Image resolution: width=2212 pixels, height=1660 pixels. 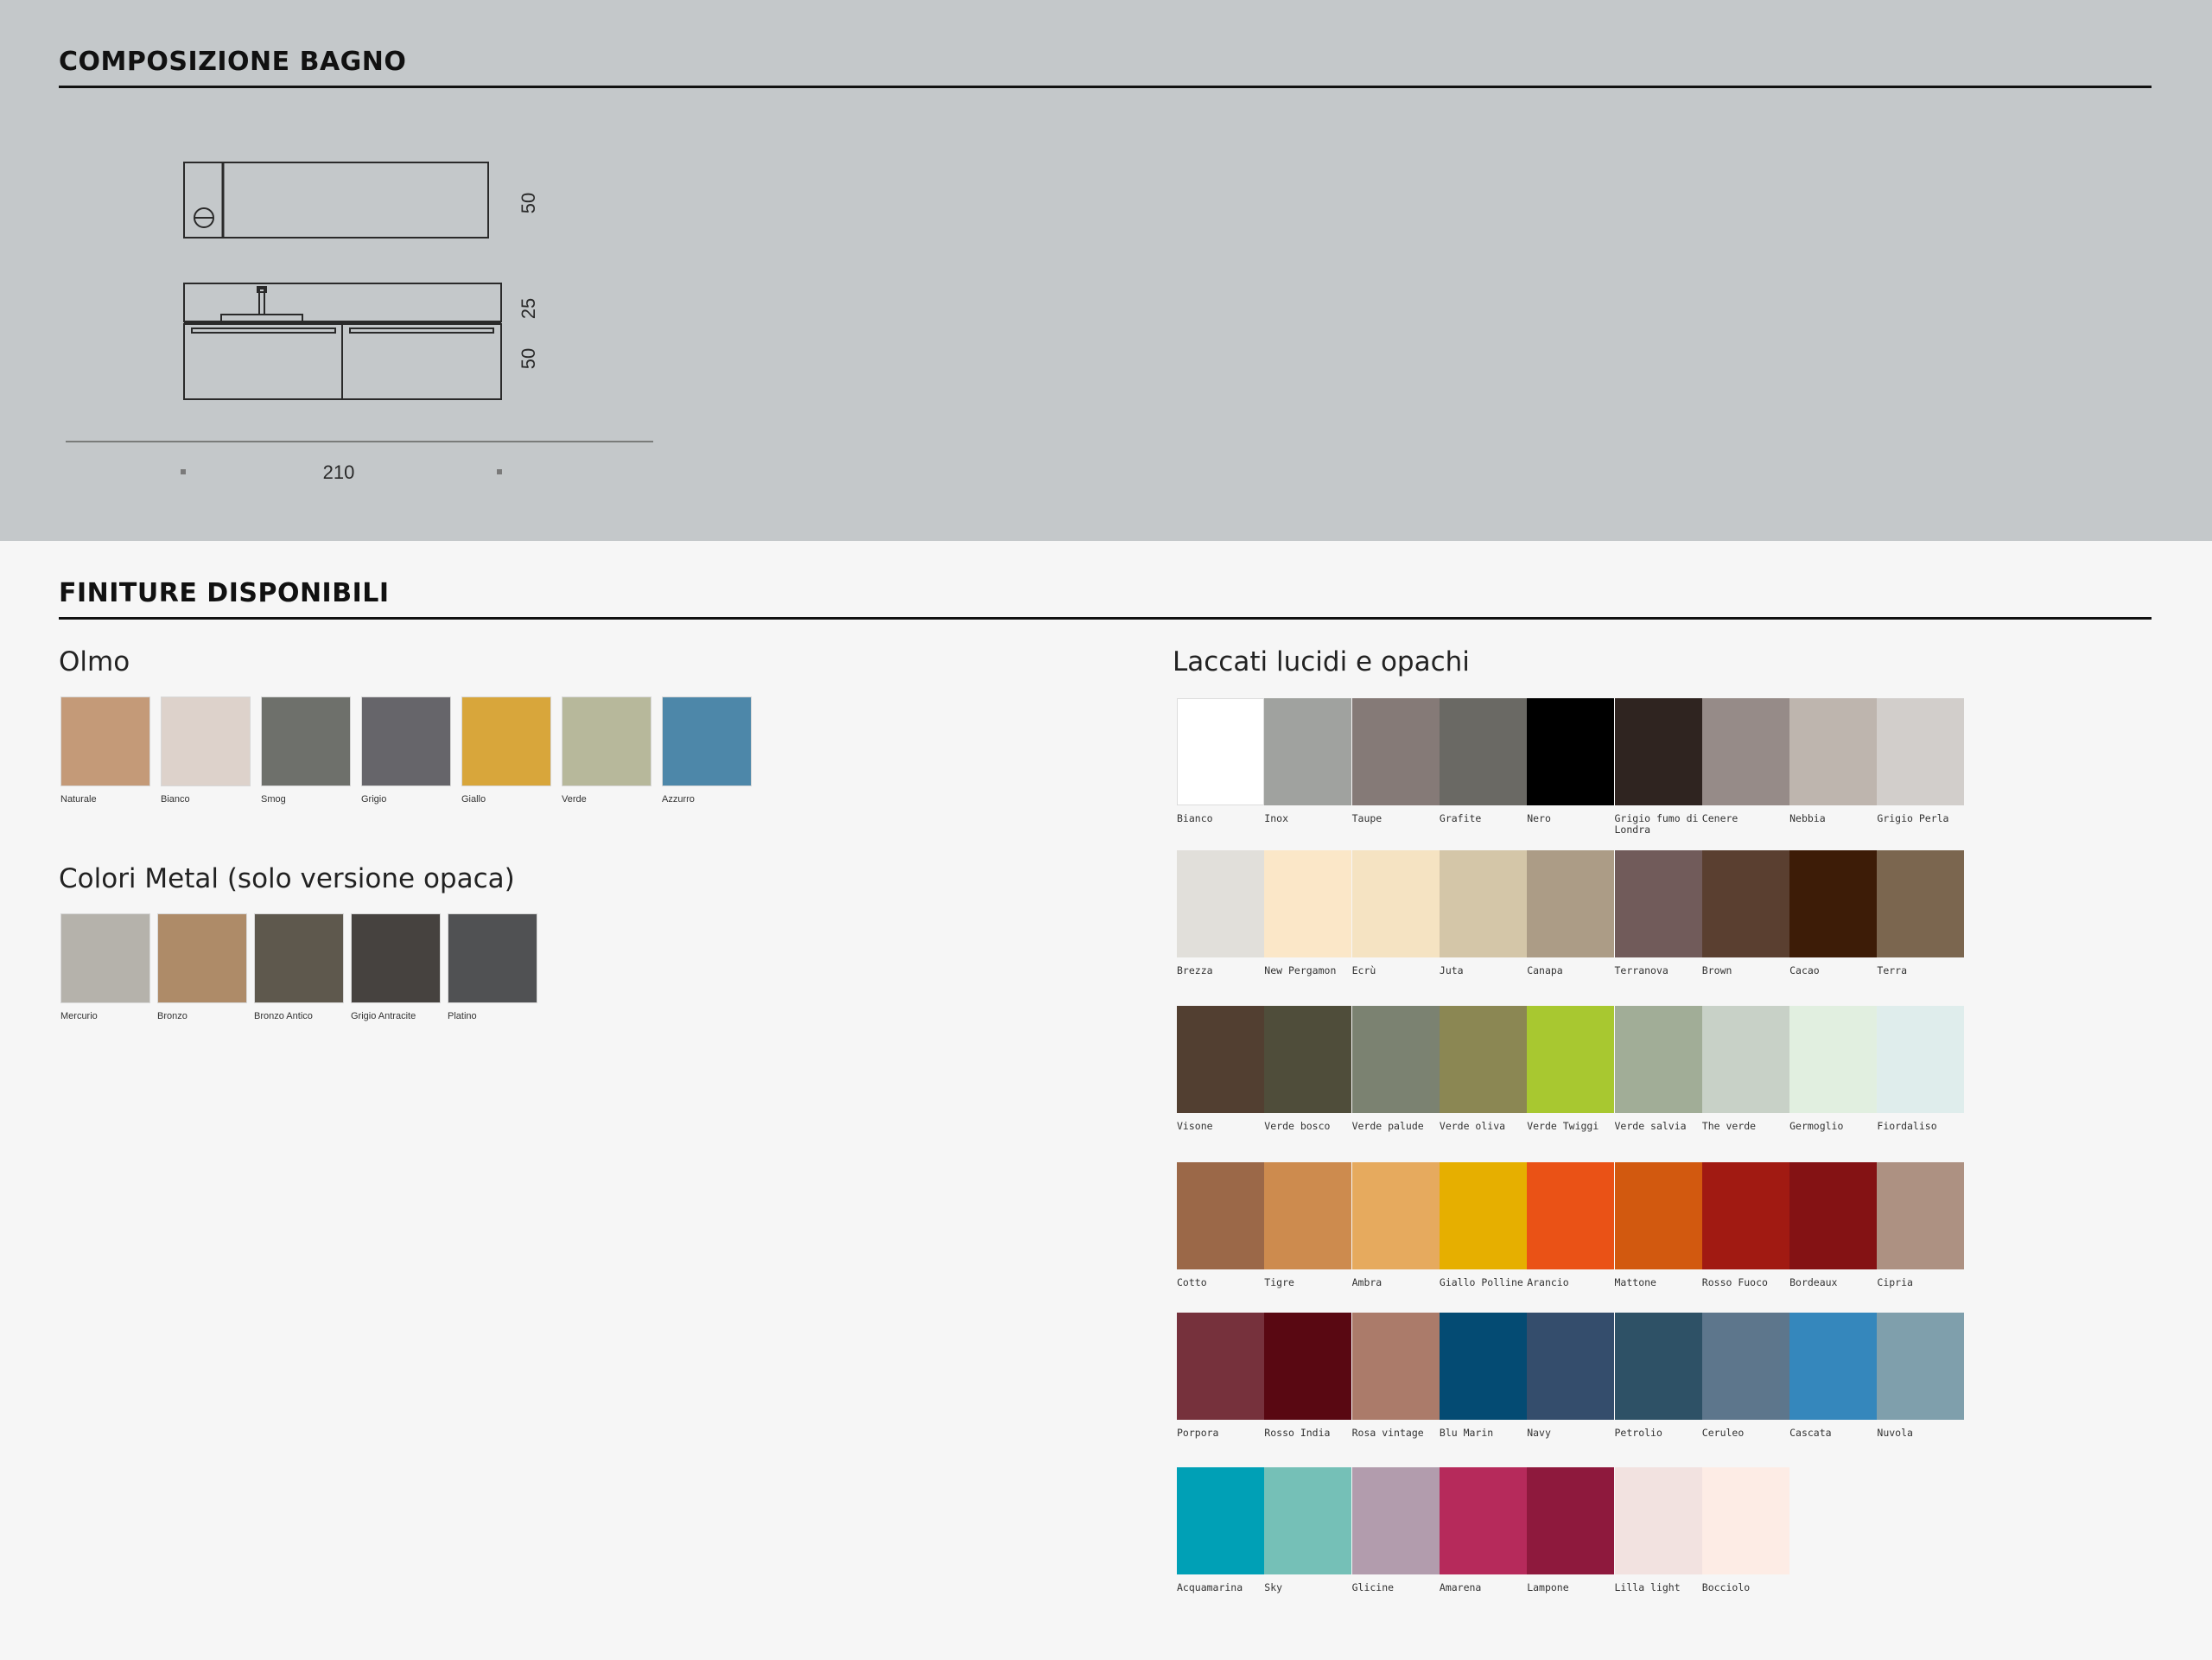 What do you see at coordinates (105, 967) in the screenshot?
I see `metal-swatch: Mercurio` at bounding box center [105, 967].